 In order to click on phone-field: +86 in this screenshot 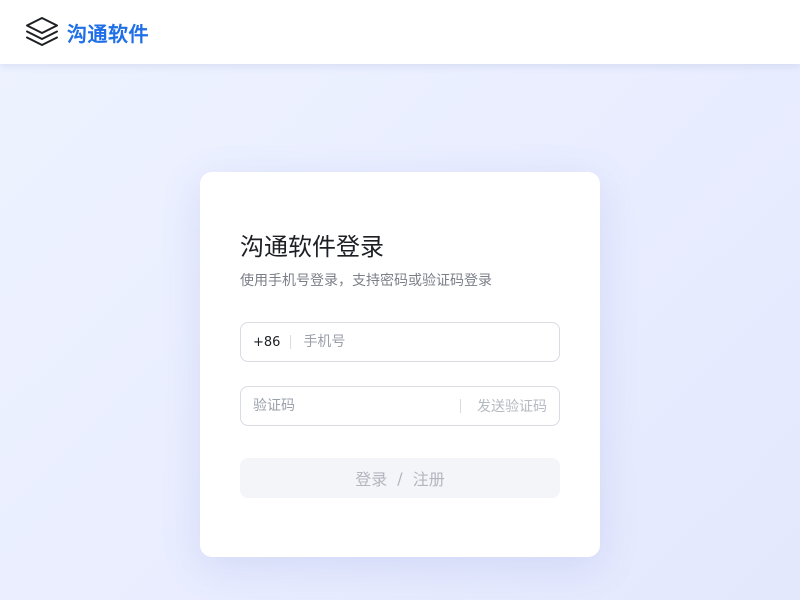, I will do `click(400, 342)`.